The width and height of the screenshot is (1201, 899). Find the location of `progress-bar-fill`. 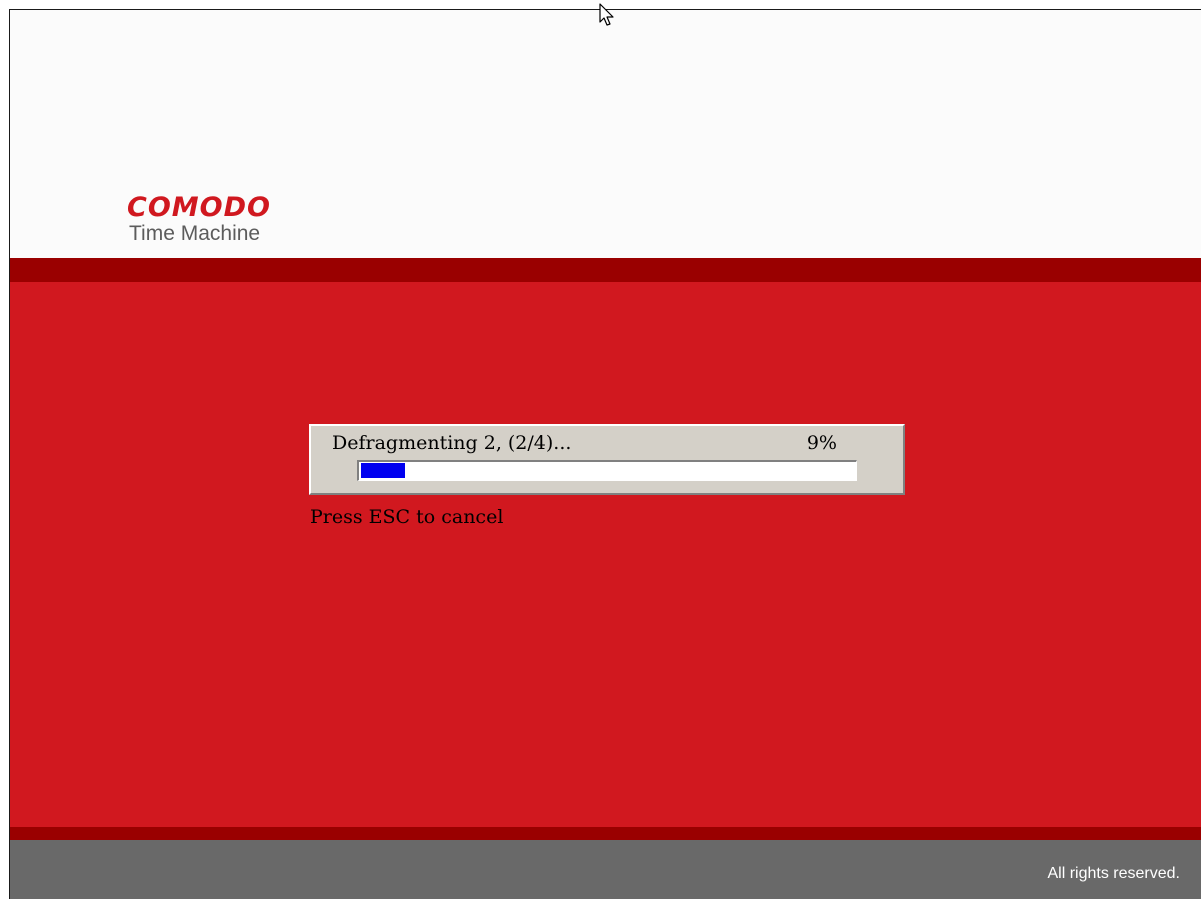

progress-bar-fill is located at coordinates (383, 470).